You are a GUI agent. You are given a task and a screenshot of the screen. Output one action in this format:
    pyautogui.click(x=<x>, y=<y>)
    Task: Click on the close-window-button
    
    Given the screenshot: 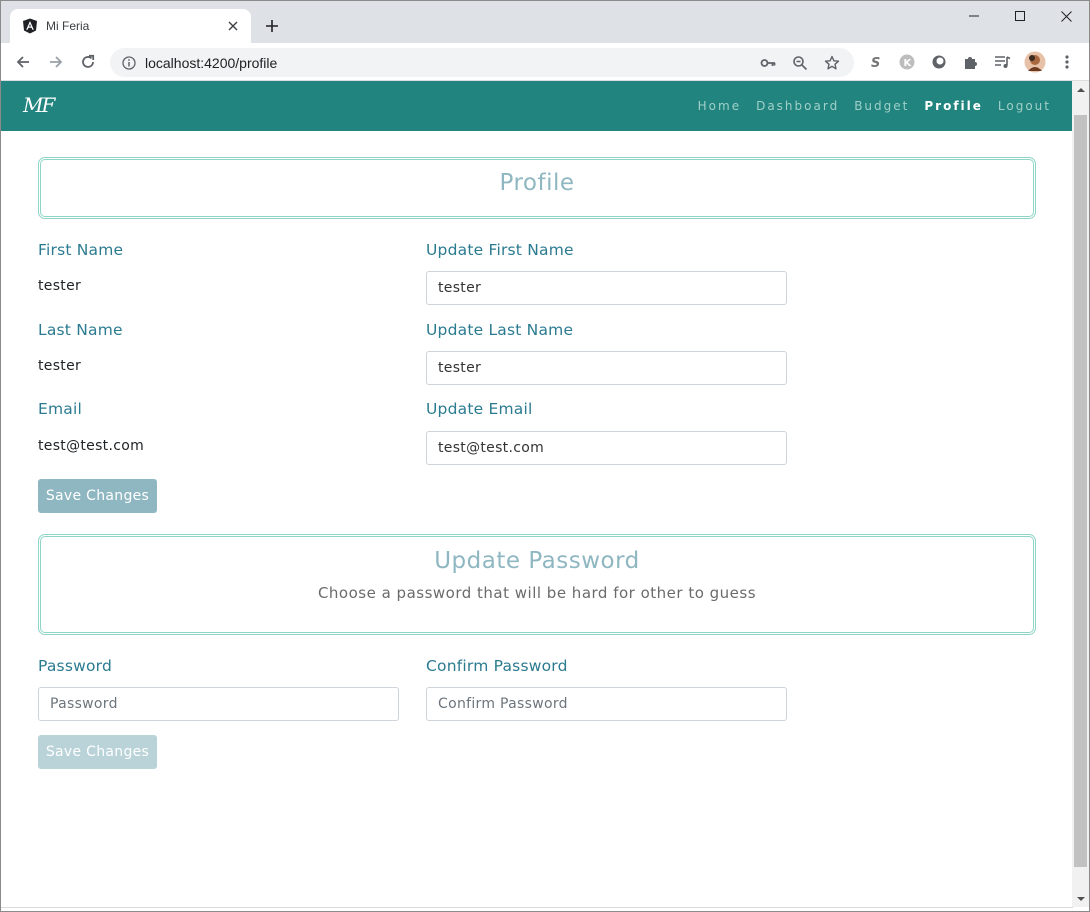 What is the action you would take?
    pyautogui.click(x=1066, y=16)
    